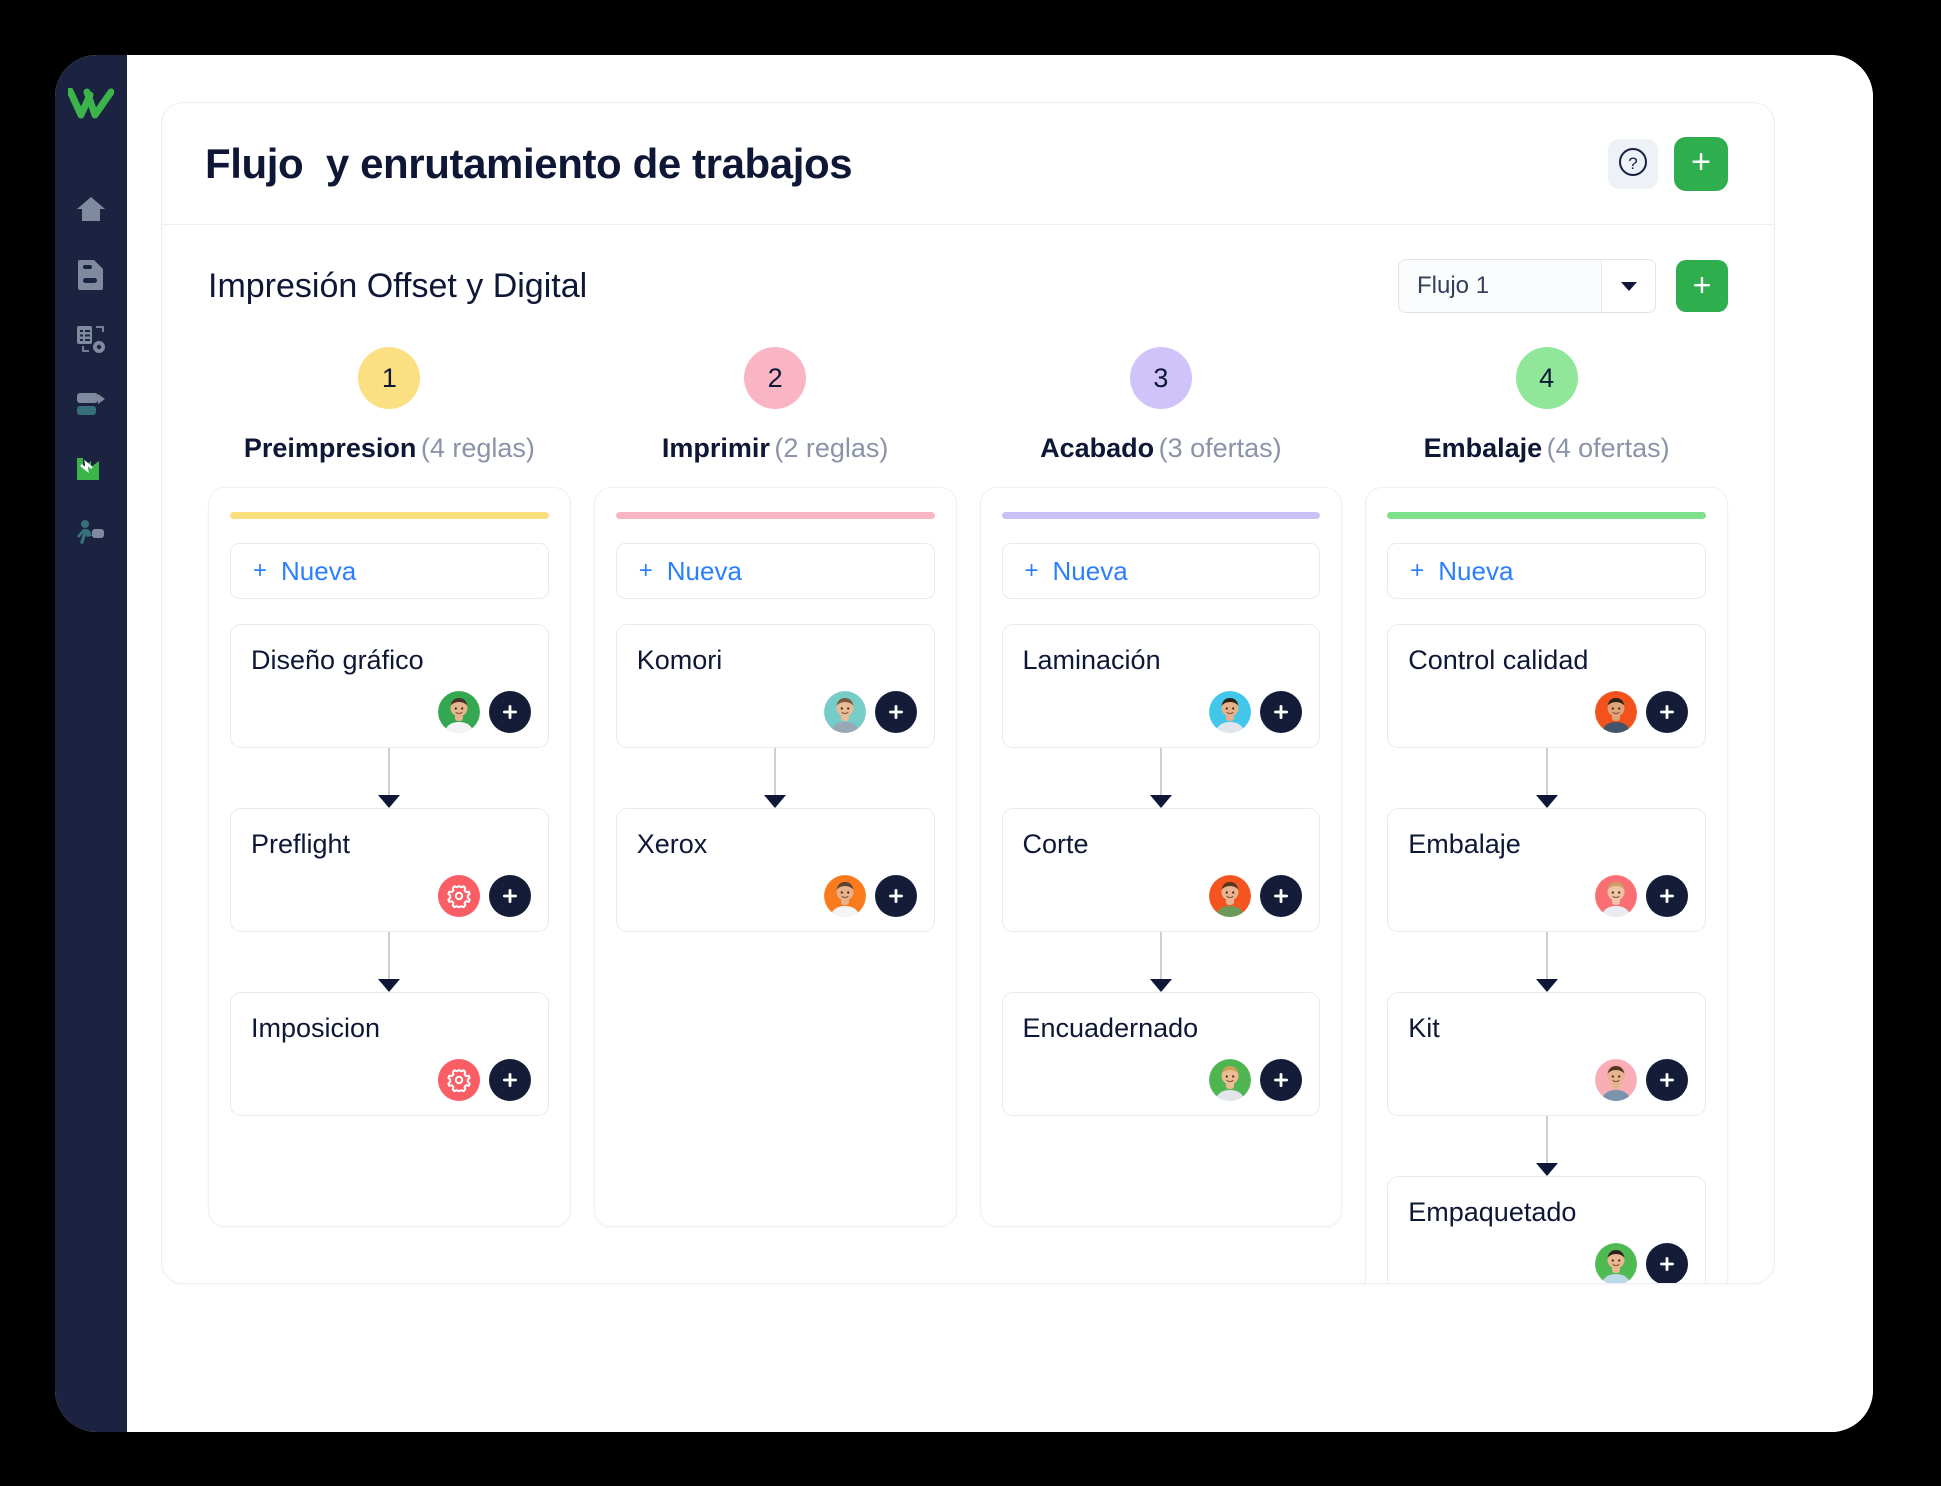 The height and width of the screenshot is (1486, 1941). I want to click on workflow-node: Imposicion, so click(389, 1054).